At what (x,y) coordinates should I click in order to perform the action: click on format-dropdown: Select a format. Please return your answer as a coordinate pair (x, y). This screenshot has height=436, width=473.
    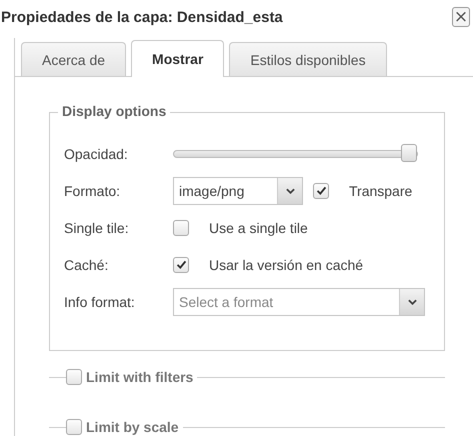
    Looking at the image, I should click on (299, 302).